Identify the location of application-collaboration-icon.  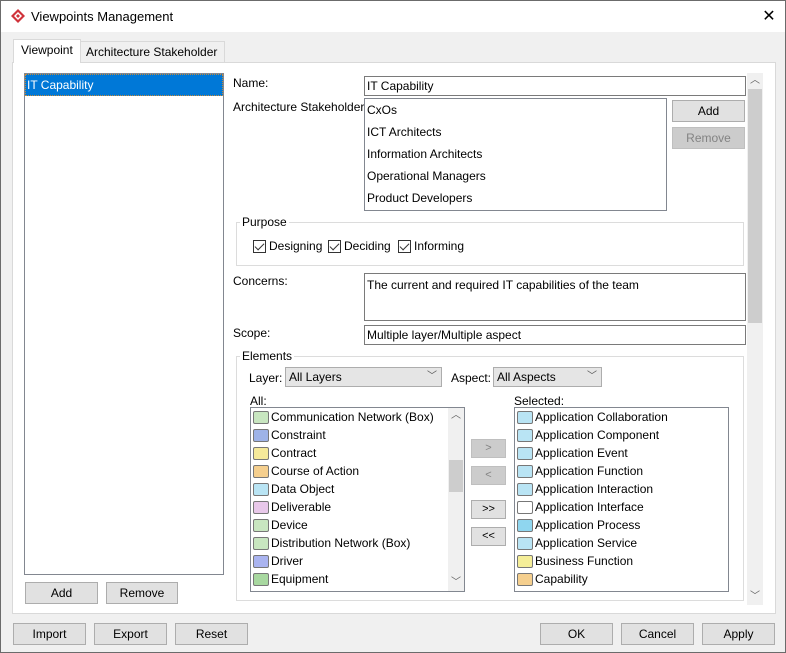
(525, 417).